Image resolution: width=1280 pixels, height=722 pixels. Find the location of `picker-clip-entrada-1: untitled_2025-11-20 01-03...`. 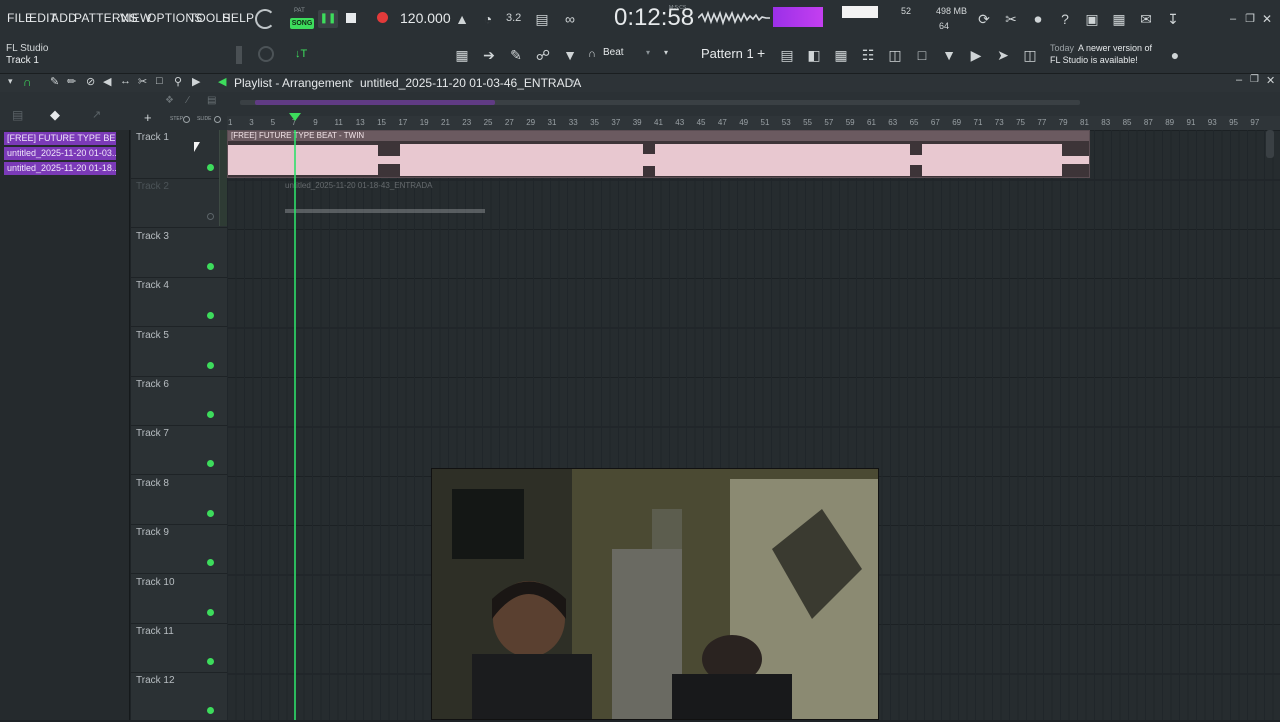

picker-clip-entrada-1: untitled_2025-11-20 01-03... is located at coordinates (60, 153).